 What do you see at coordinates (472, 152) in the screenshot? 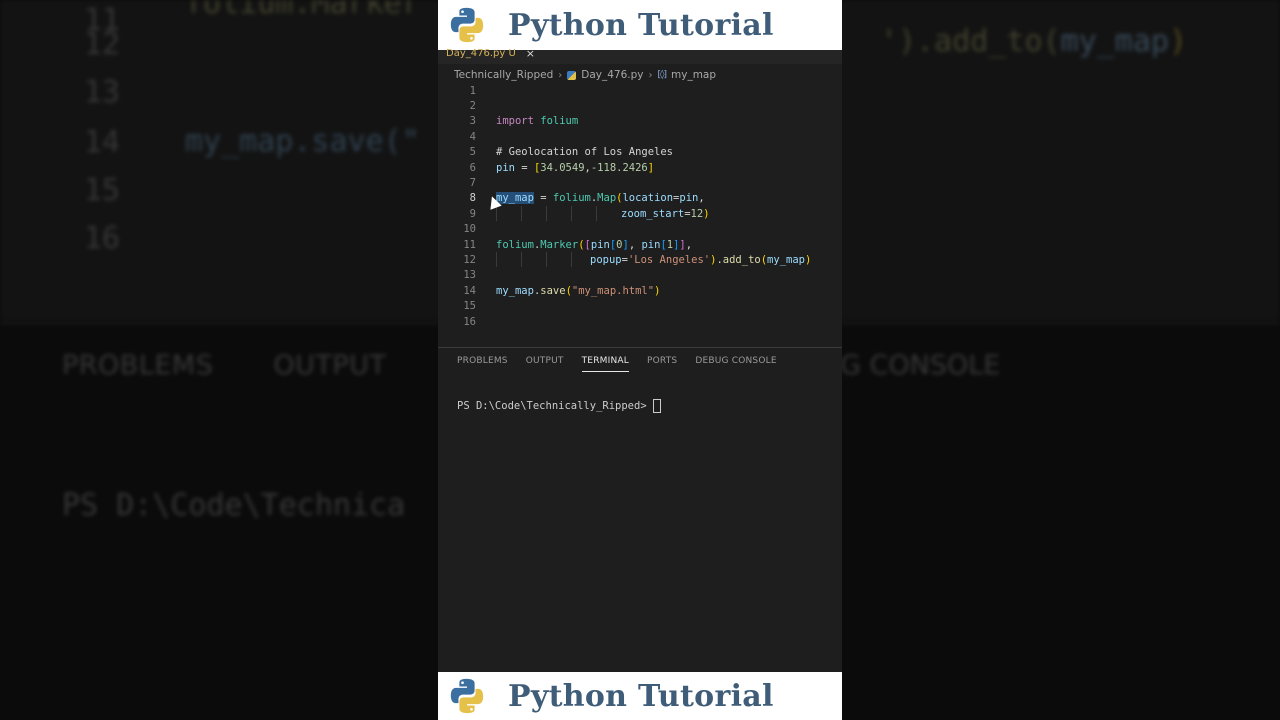
I see `line-number: 5` at bounding box center [472, 152].